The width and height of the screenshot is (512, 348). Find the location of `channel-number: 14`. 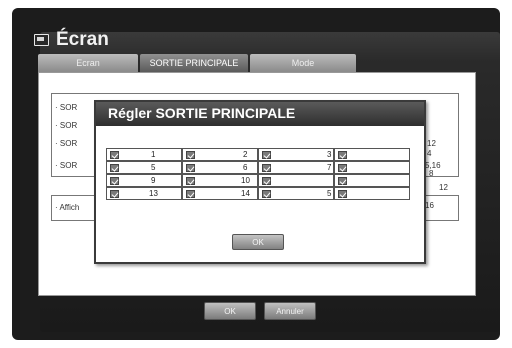

channel-number: 14 is located at coordinates (245, 193).